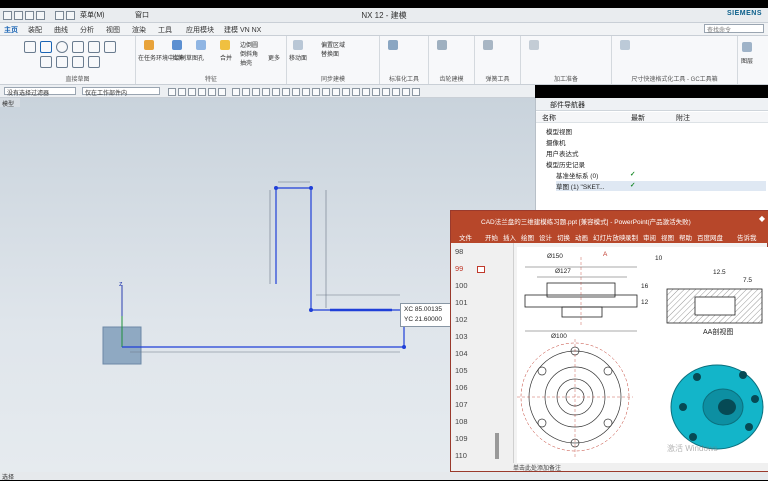  What do you see at coordinates (121, 92) in the screenshot?
I see `selection-scope-dropdown: 仅在工作部件内` at bounding box center [121, 92].